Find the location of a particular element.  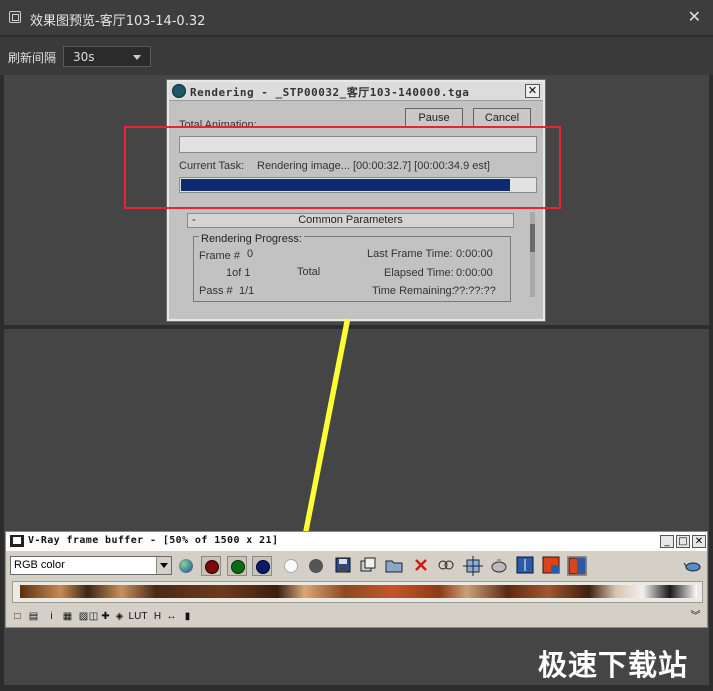

levels-icon: ▦ is located at coordinates (67, 617).